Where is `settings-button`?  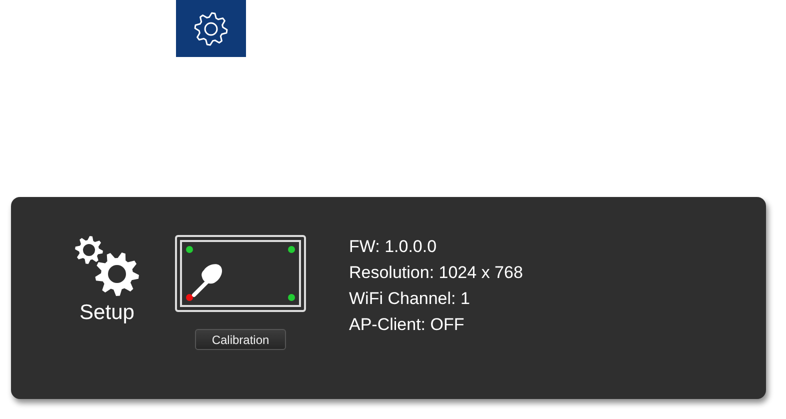
settings-button is located at coordinates (211, 28).